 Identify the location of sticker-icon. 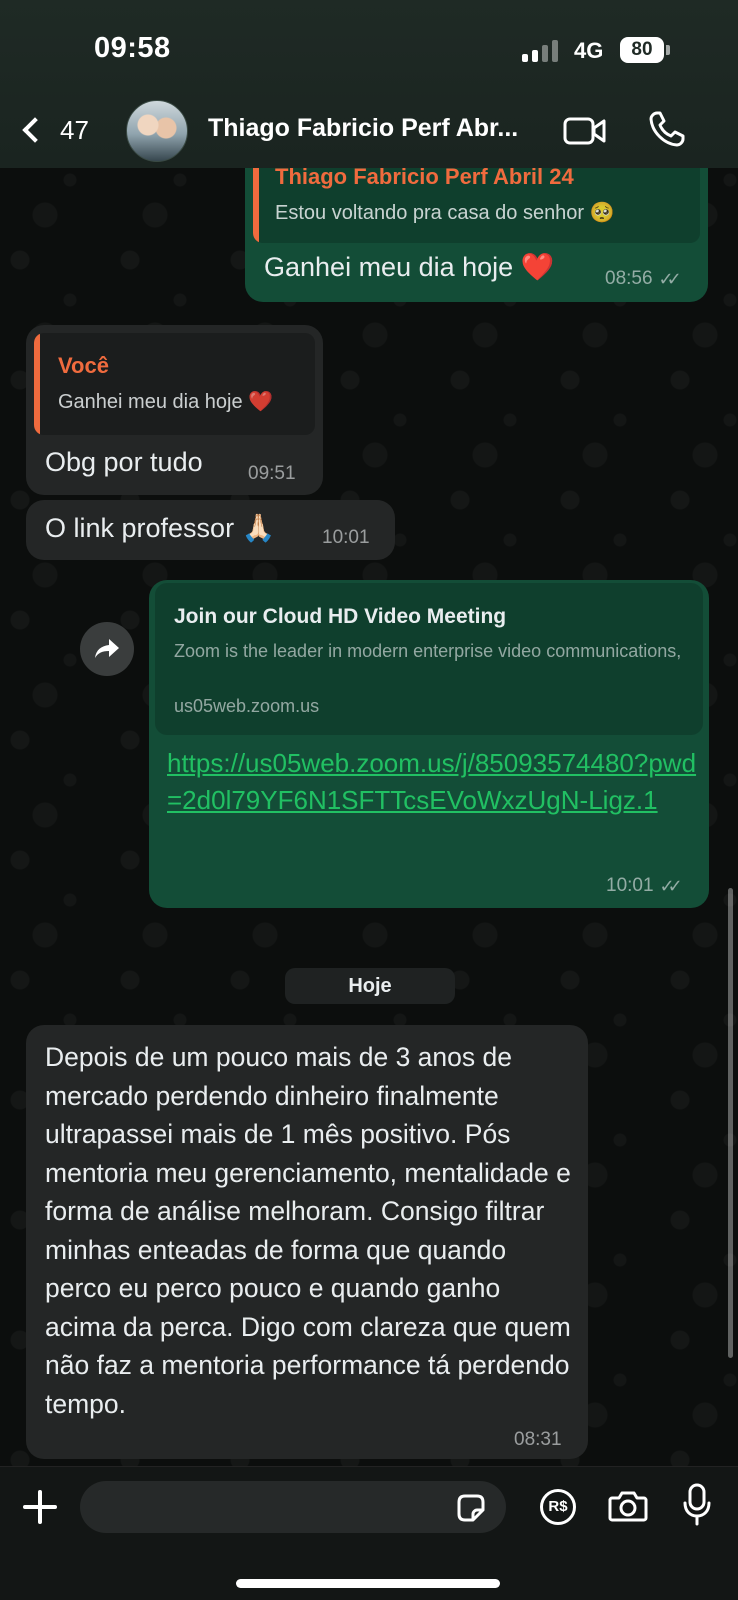
(471, 1508).